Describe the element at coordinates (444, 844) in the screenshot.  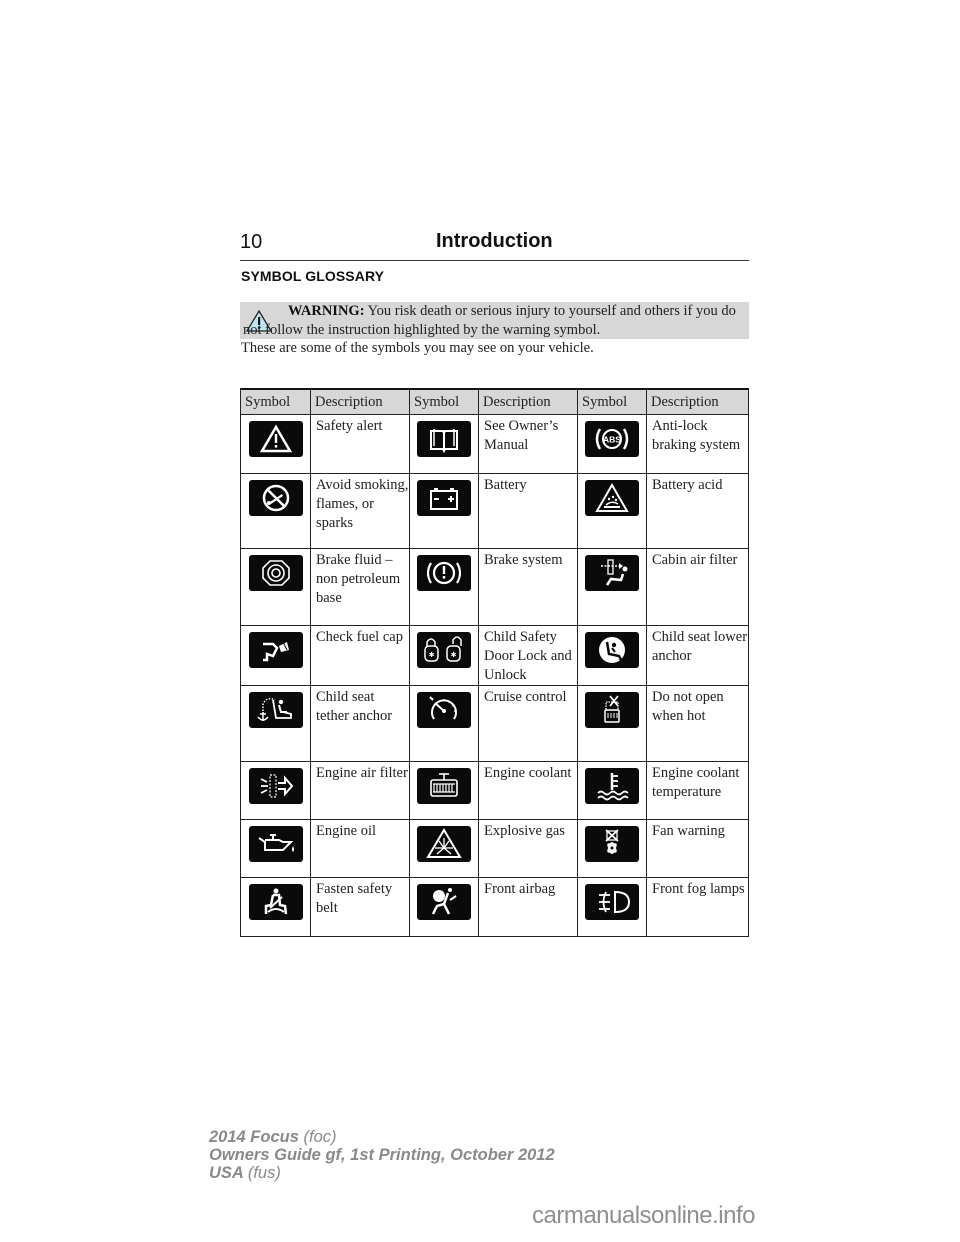
I see `explosive-gas-icon` at that location.